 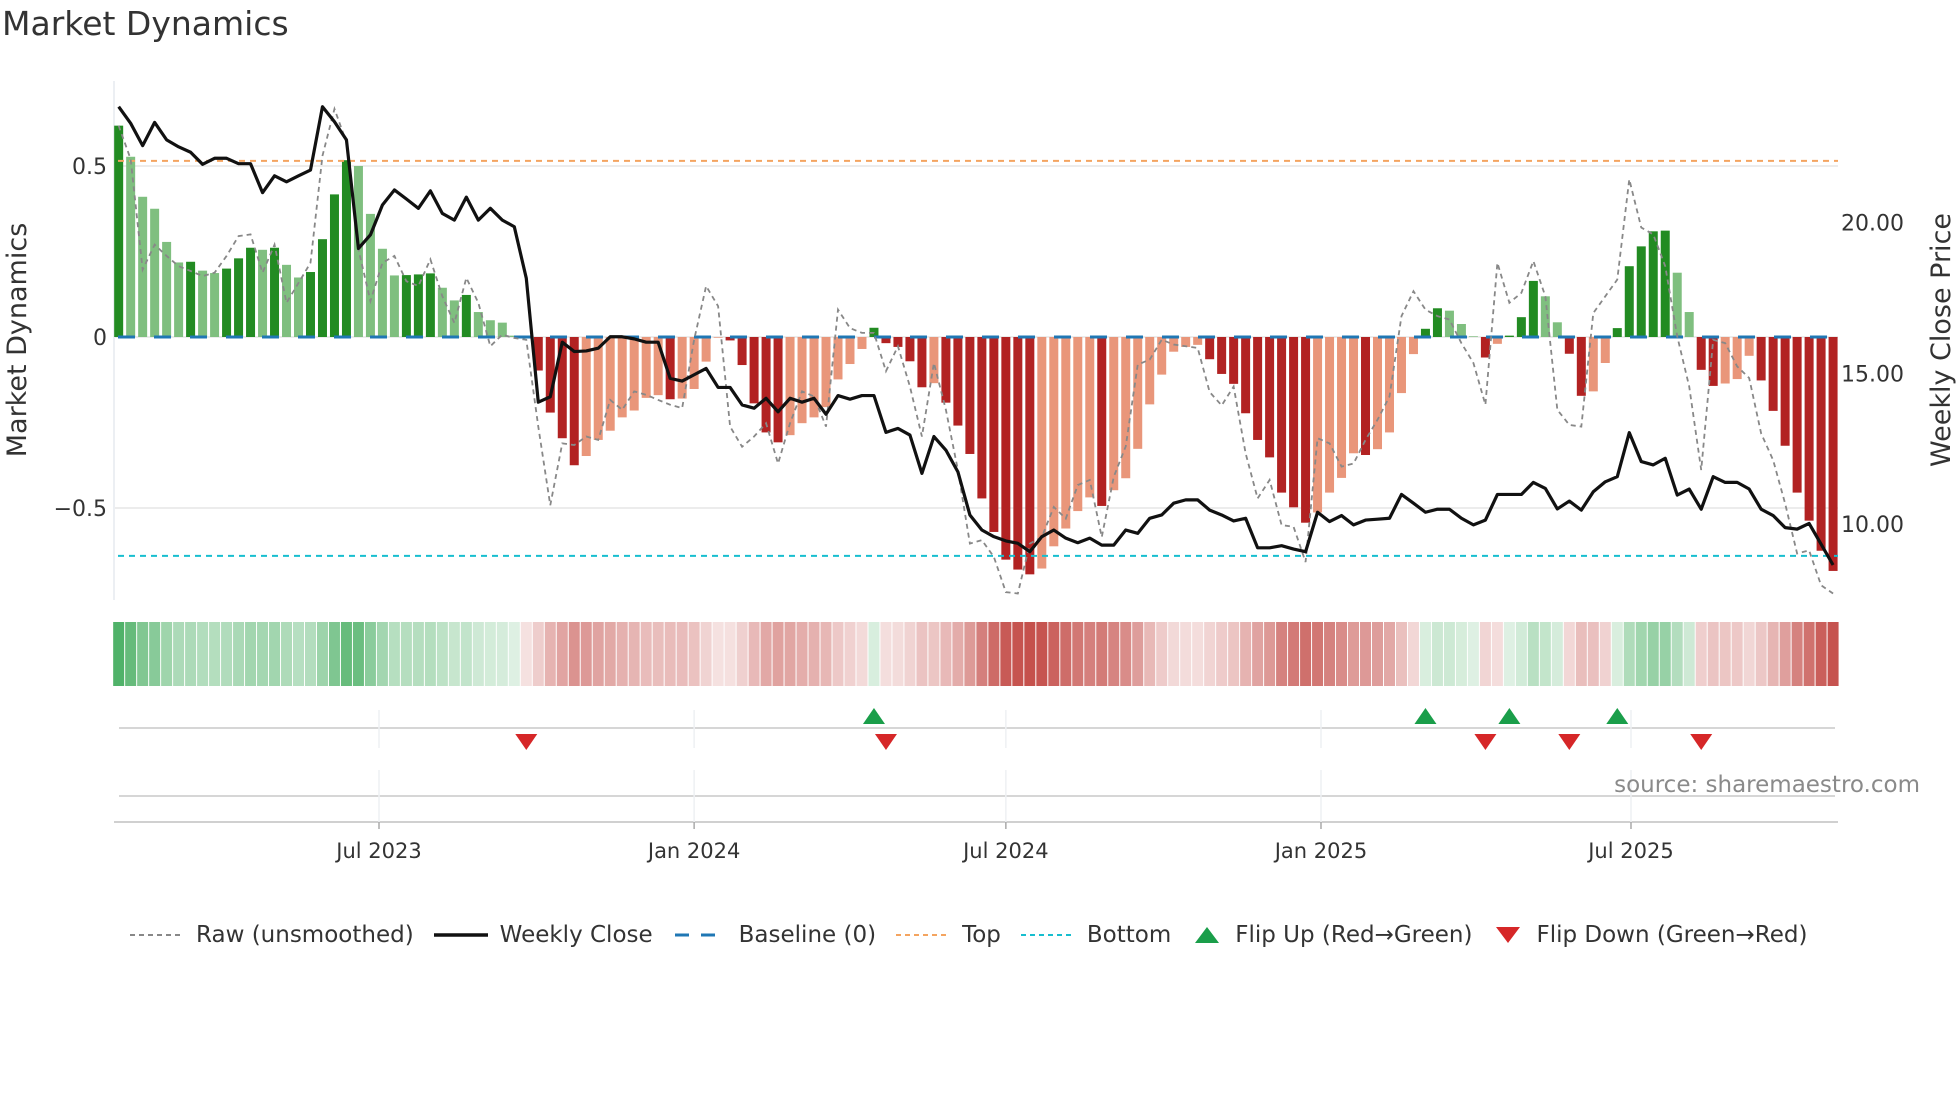 I want to click on y2-tick-label: 20.00, so click(x=1872, y=224).